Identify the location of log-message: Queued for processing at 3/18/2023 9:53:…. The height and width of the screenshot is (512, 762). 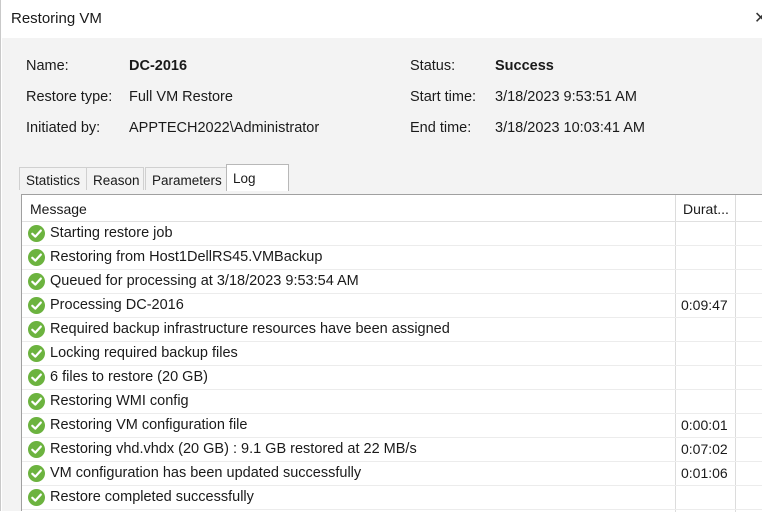
(204, 281).